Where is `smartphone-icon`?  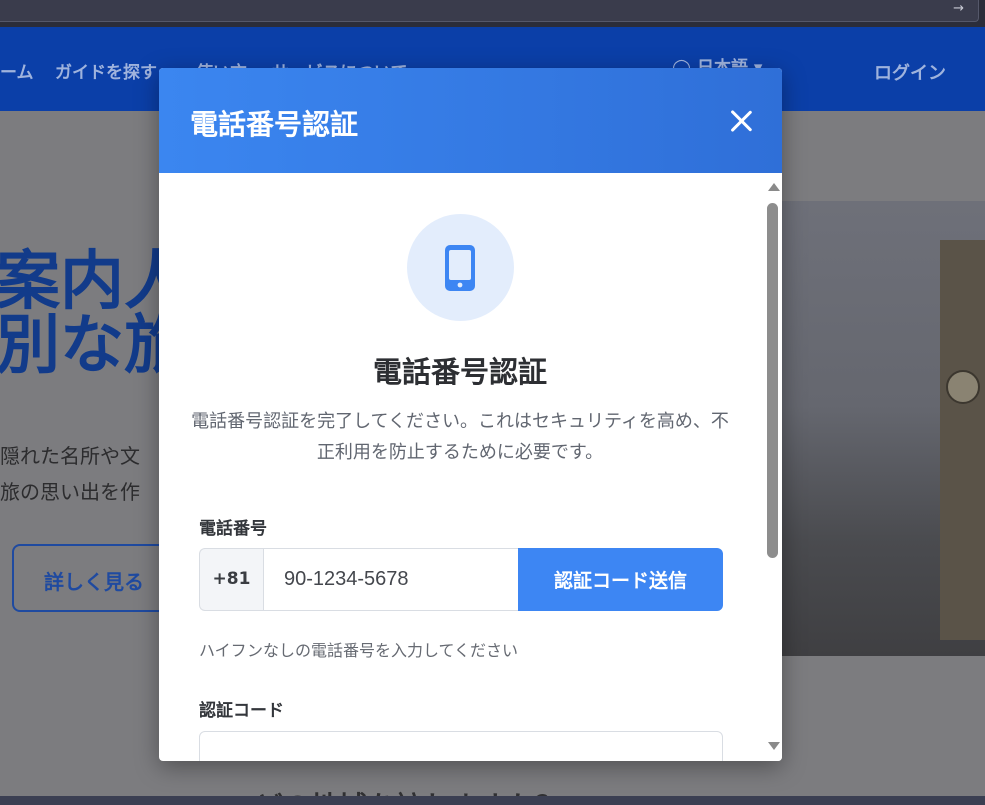 smartphone-icon is located at coordinates (460, 268).